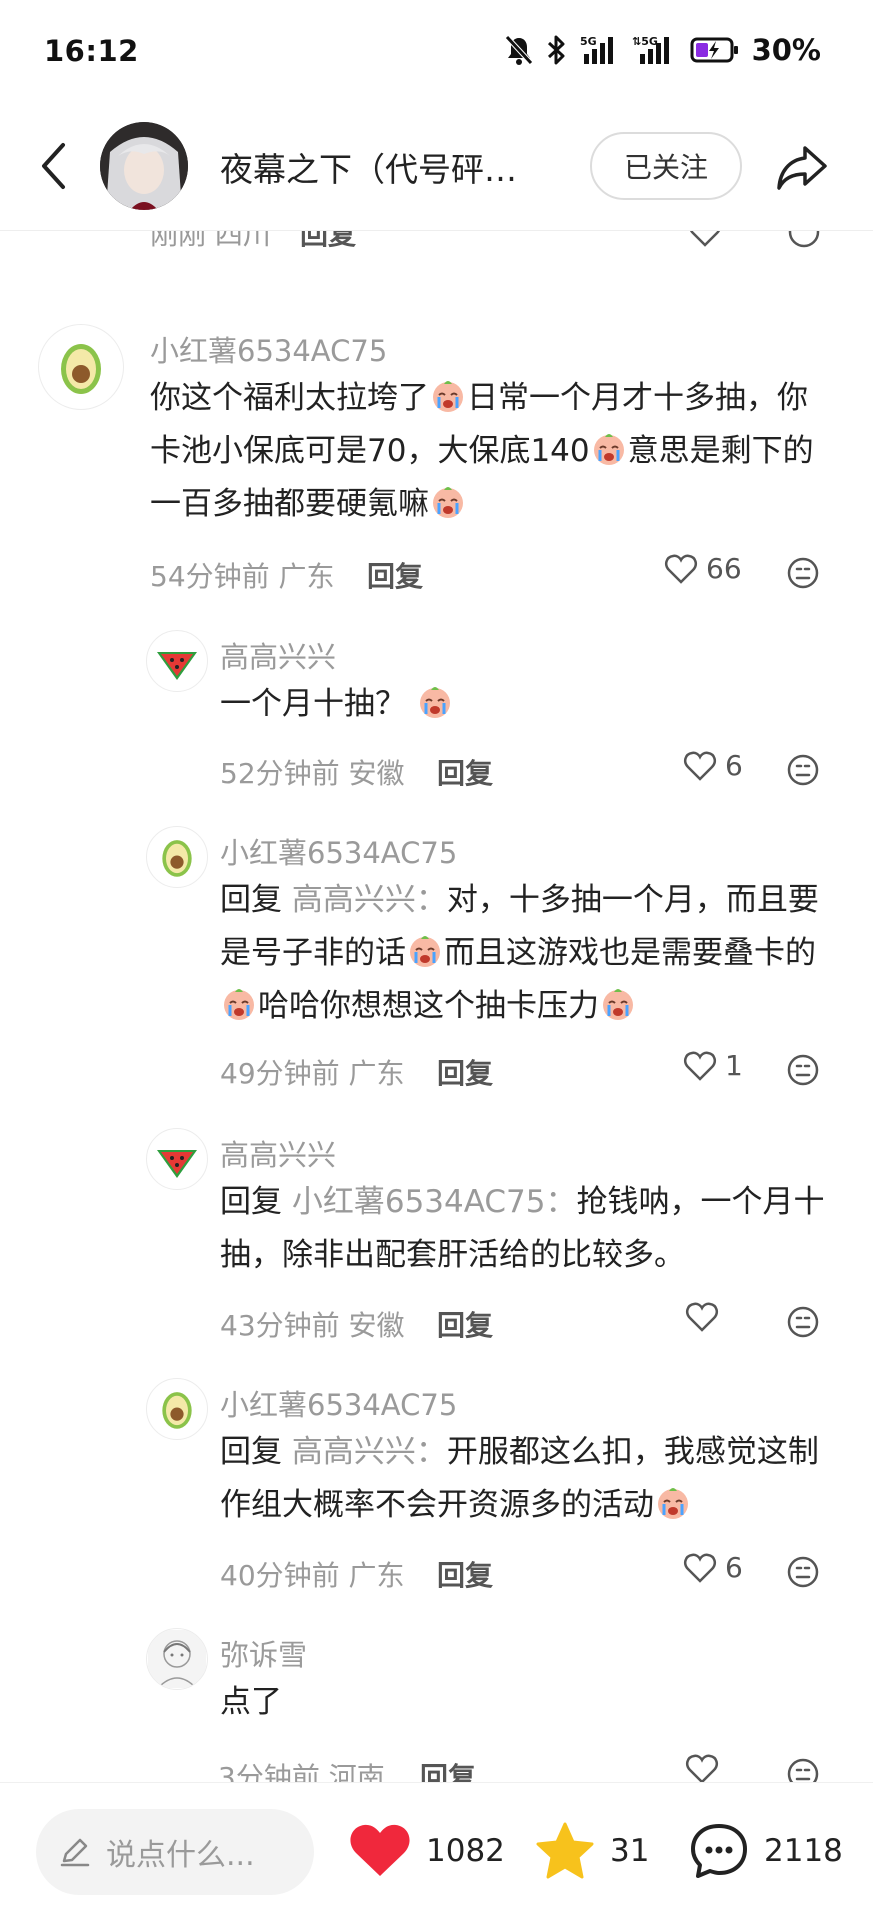  Describe the element at coordinates (530, 1479) in the screenshot. I see `comment-text: 回复 高高兴兴：开服都这么扣，我感觉这制作组大概率不会开资源多的活动` at that location.